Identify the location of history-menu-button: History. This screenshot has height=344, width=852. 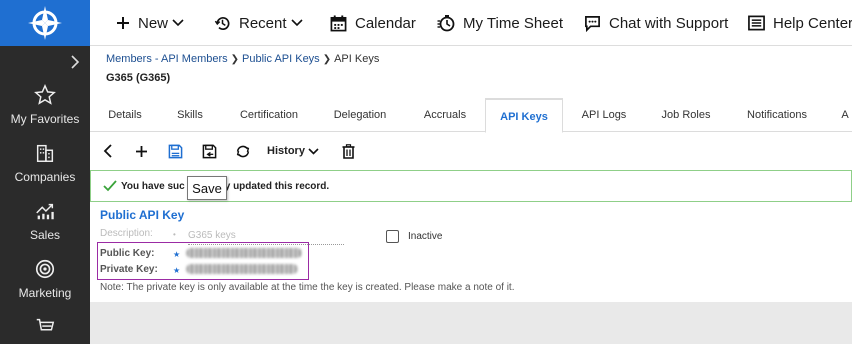
(293, 151).